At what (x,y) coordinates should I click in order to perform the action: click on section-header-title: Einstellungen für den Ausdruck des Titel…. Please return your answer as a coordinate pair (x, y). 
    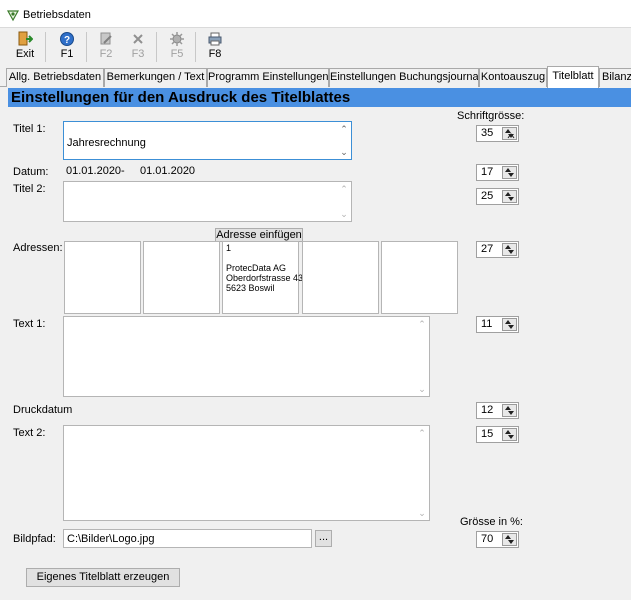
    Looking at the image, I should click on (181, 97).